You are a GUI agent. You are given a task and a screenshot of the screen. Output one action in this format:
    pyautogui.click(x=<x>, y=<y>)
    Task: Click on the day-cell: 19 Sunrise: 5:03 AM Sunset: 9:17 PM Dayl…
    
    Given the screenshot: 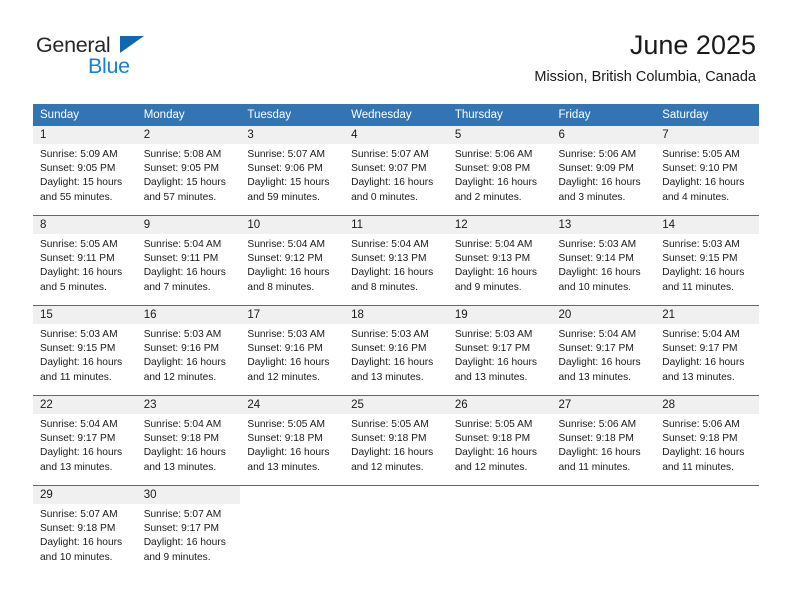 What is the action you would take?
    pyautogui.click(x=499, y=350)
    